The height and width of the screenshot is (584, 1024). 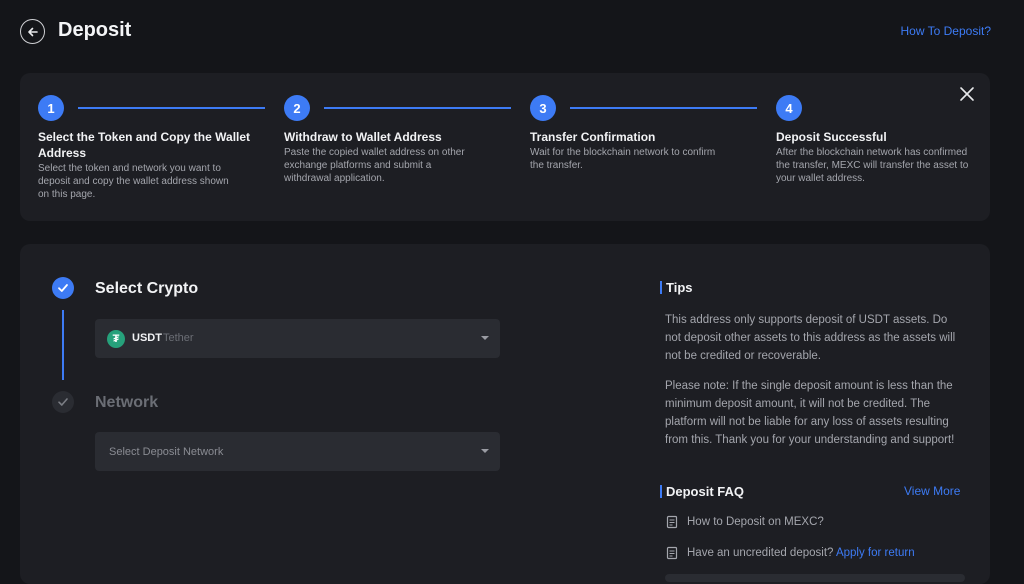 I want to click on select-crypto-heading: Select Crypto, so click(x=147, y=288).